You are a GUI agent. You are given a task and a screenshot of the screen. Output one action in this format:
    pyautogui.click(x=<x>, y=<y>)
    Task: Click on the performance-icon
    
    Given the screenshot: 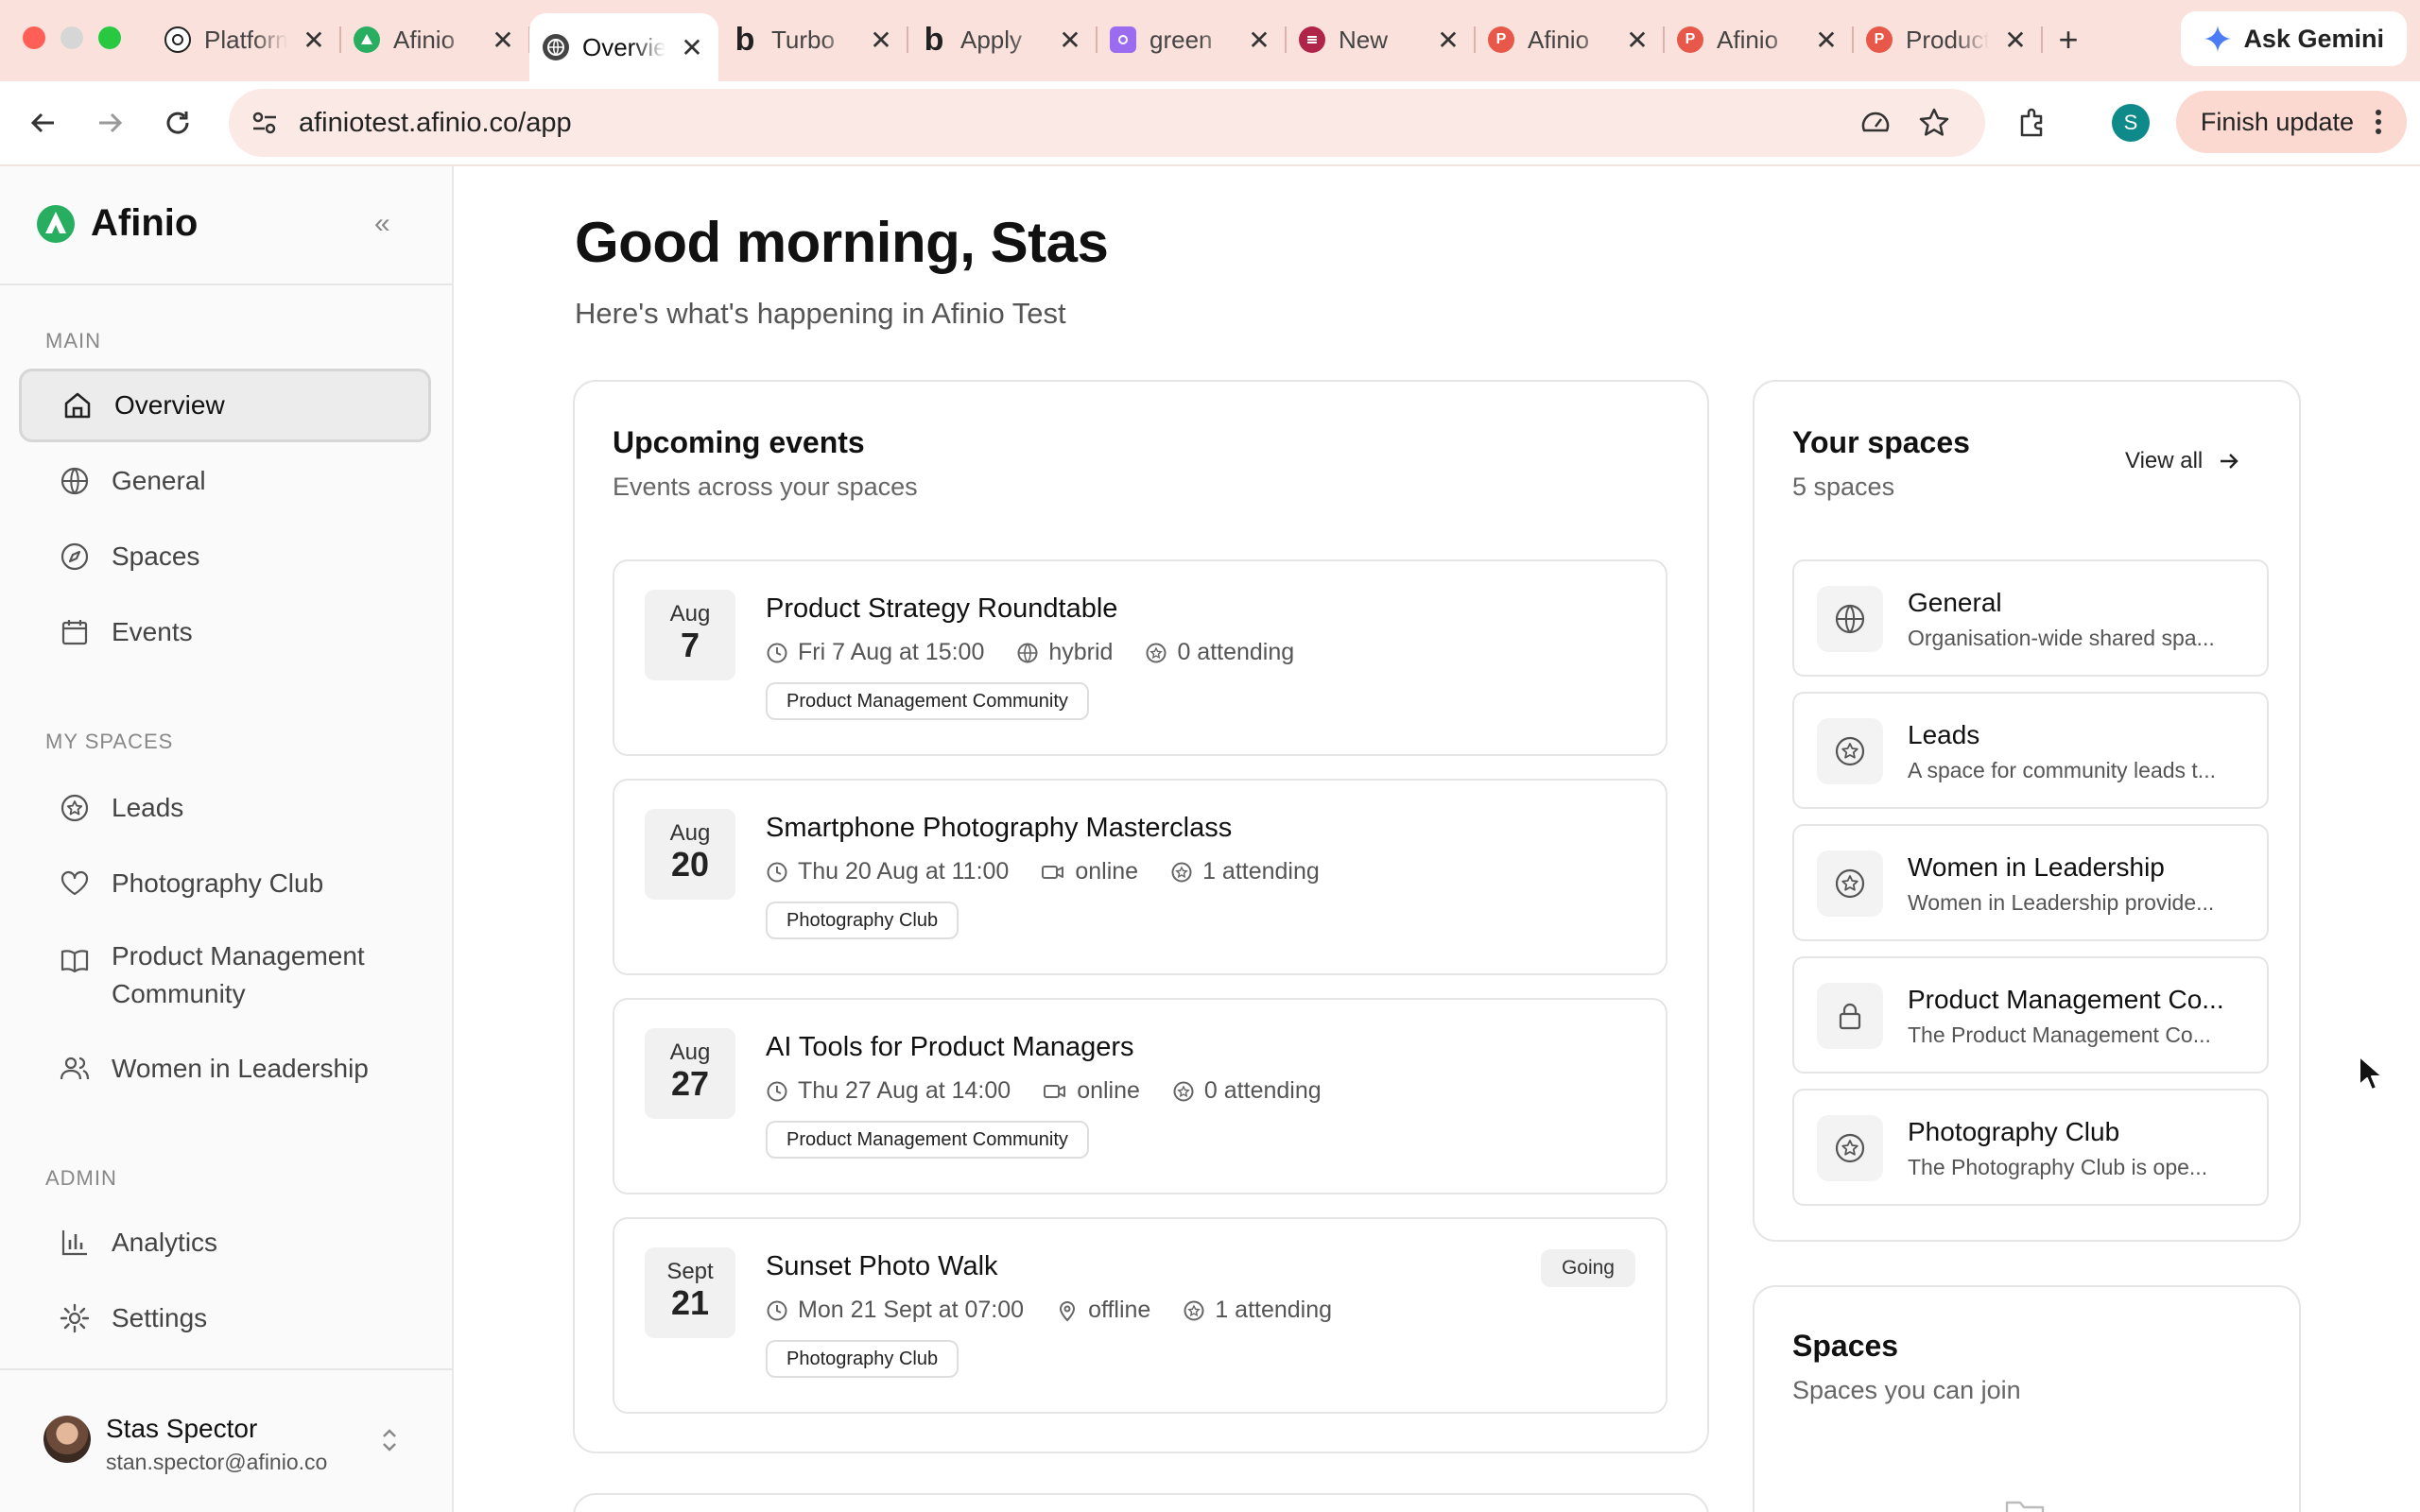 What is the action you would take?
    pyautogui.click(x=1875, y=123)
    